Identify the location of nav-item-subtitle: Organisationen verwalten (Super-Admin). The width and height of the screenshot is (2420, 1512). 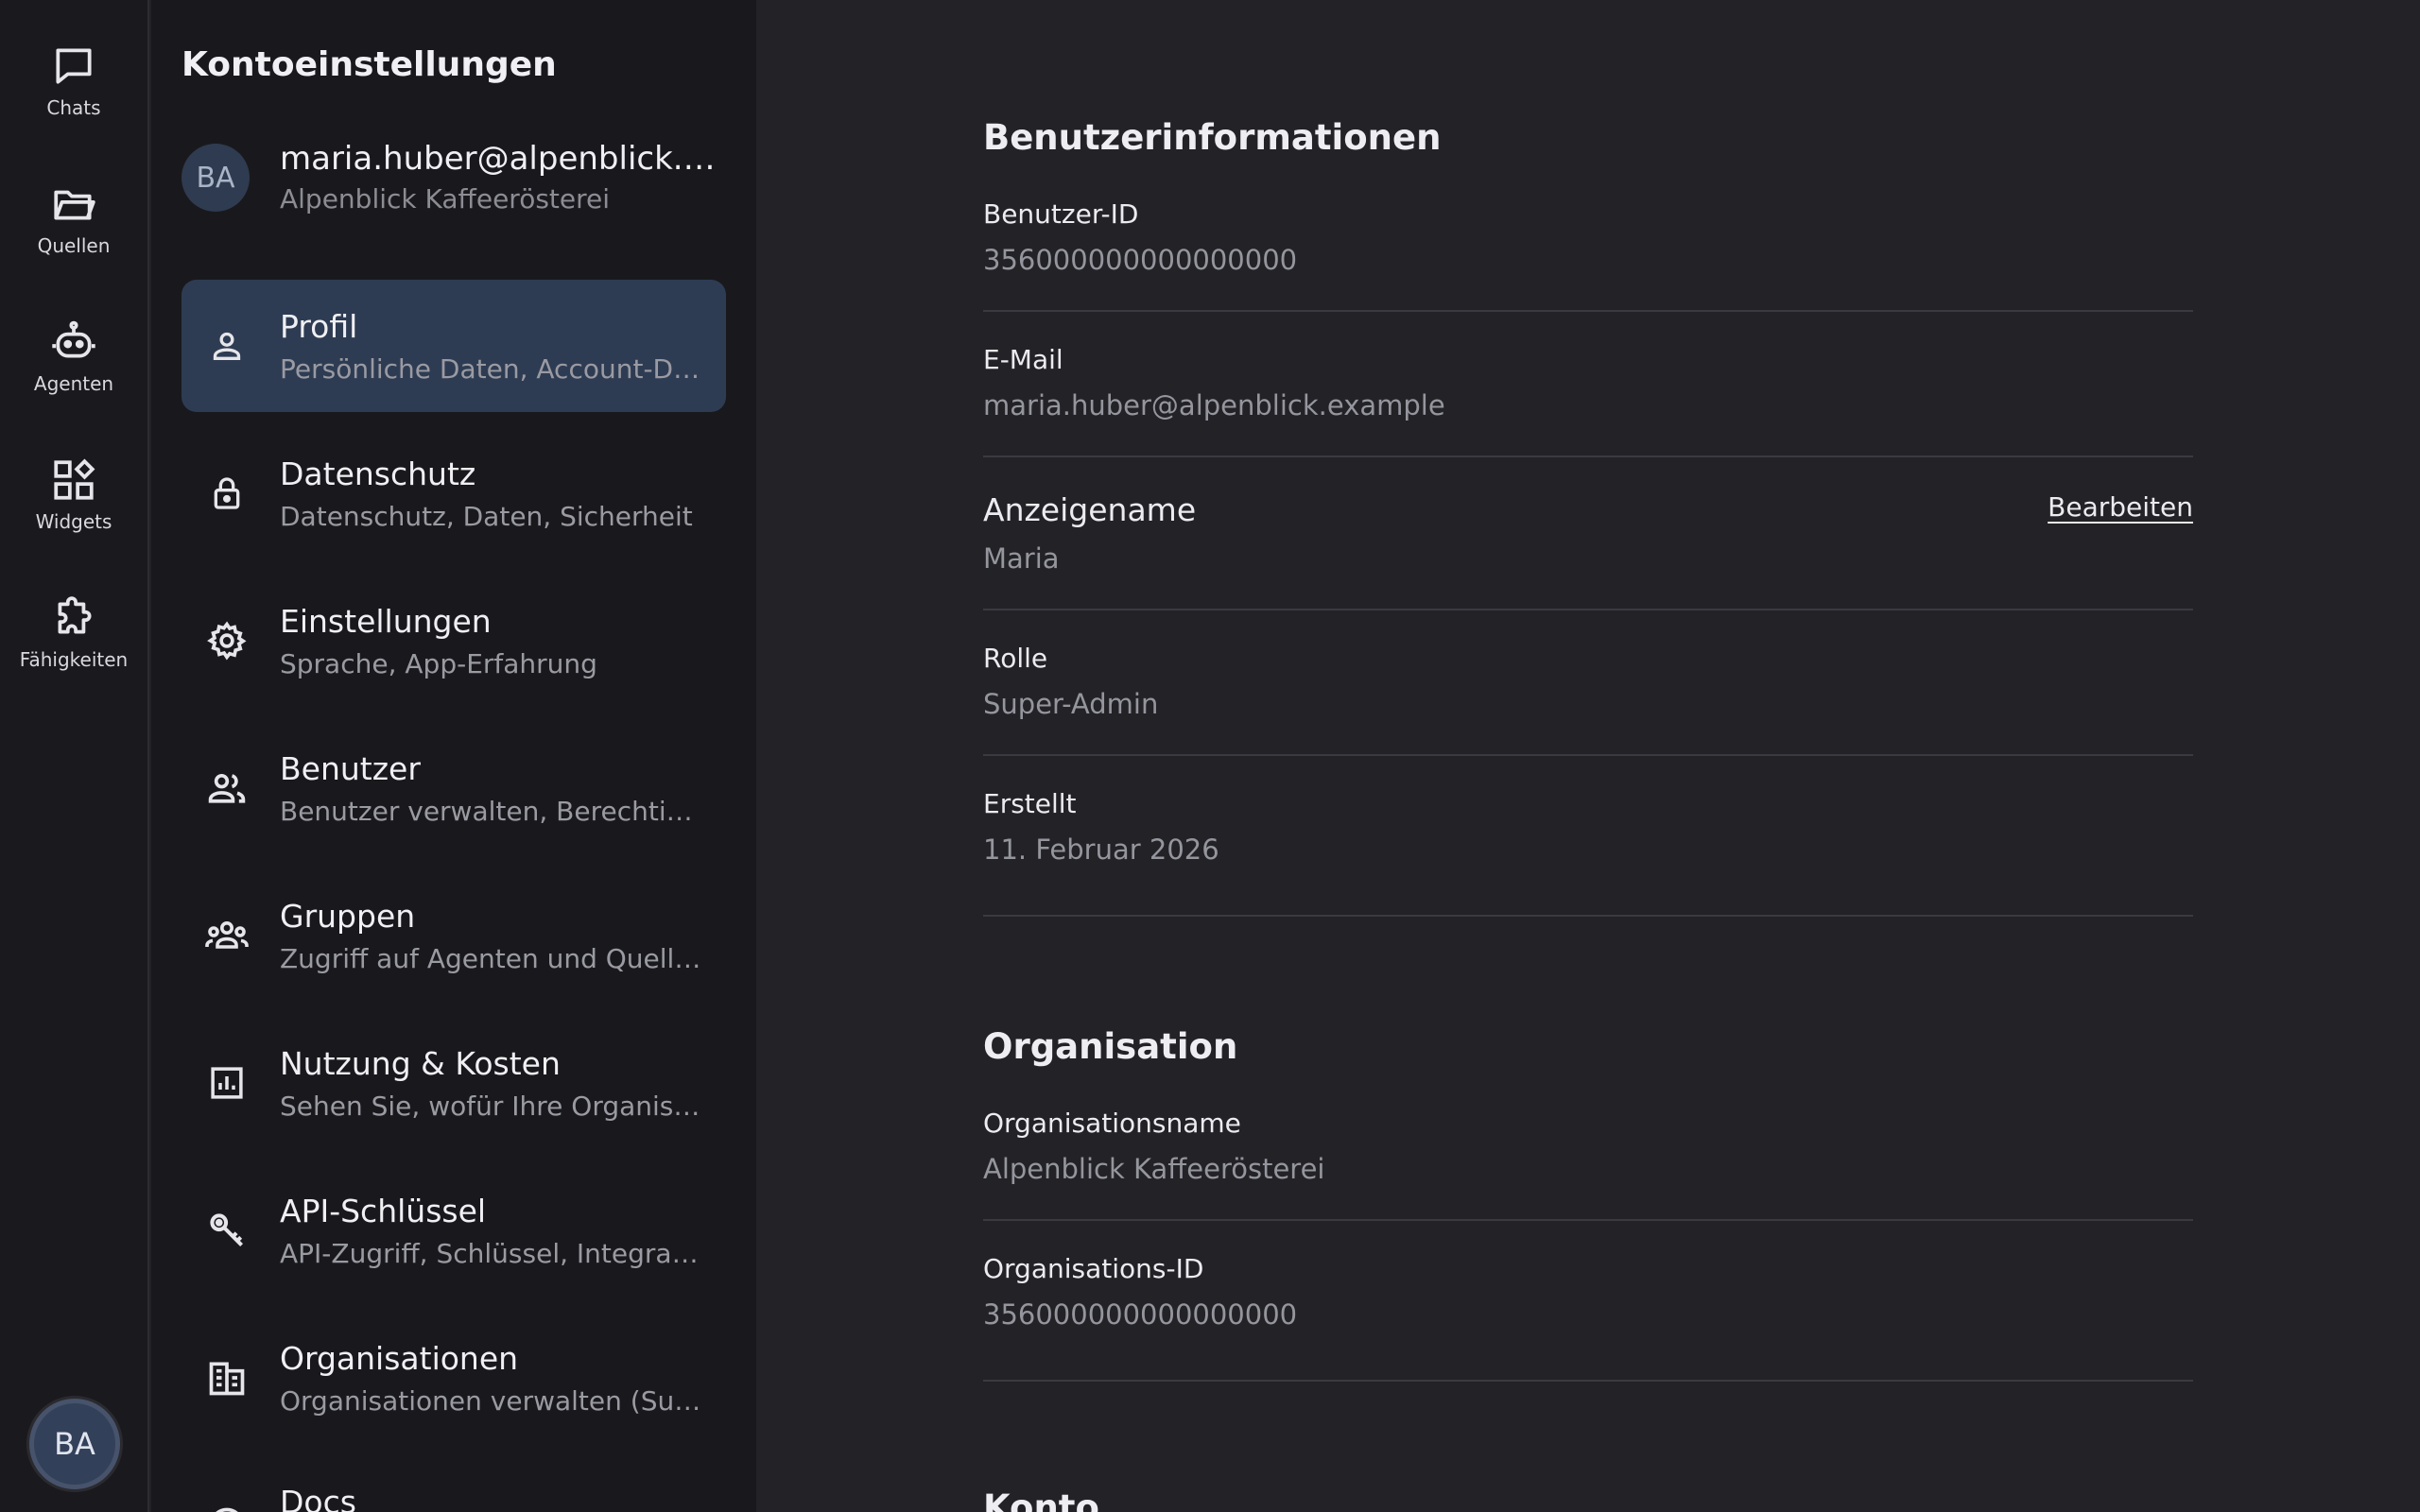
(493, 1401).